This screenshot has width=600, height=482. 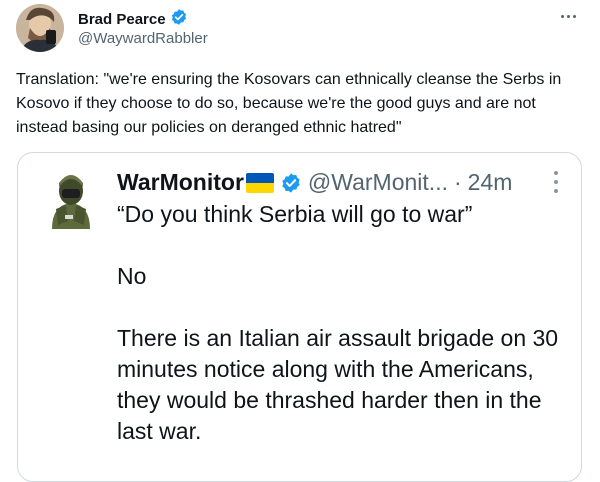 What do you see at coordinates (143, 38) in the screenshot?
I see `author-handle: @WaywardRabbler` at bounding box center [143, 38].